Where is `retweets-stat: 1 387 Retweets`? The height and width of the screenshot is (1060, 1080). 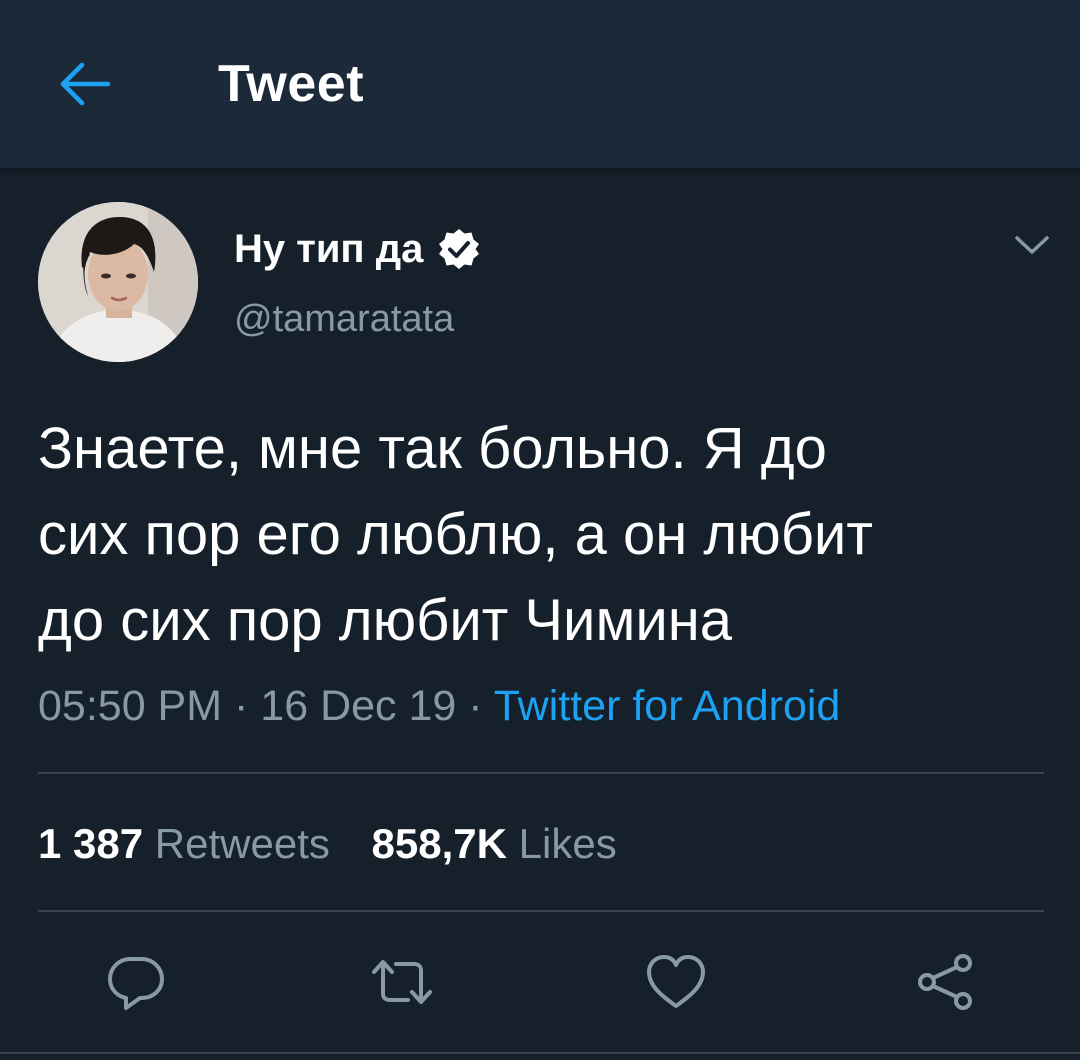 retweets-stat: 1 387 Retweets is located at coordinates (184, 844).